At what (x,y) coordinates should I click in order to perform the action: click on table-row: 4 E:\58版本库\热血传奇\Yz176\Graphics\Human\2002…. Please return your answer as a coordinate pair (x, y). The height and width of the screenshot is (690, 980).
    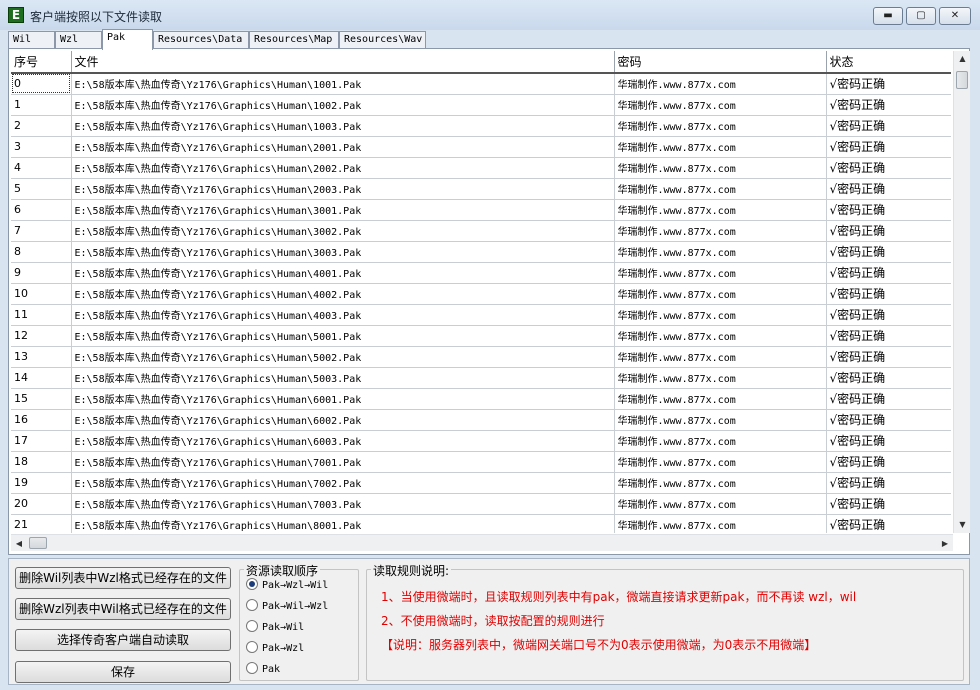
    Looking at the image, I should click on (481, 168).